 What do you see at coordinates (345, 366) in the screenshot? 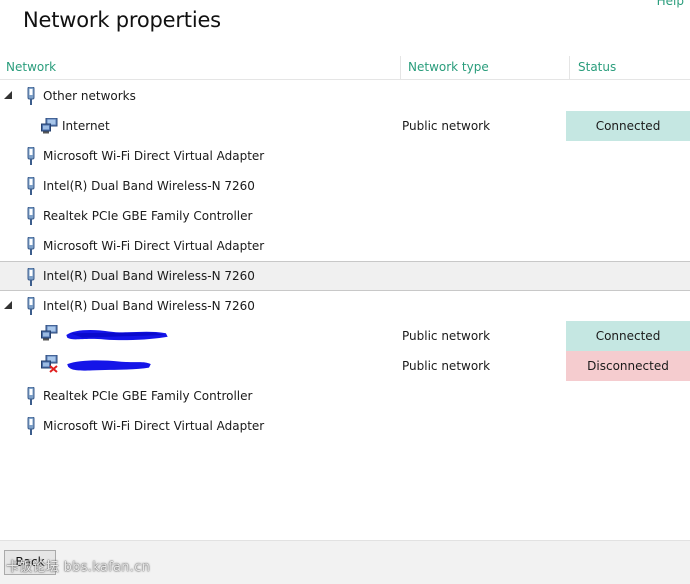
I see `network-row: Public network Disconnected` at bounding box center [345, 366].